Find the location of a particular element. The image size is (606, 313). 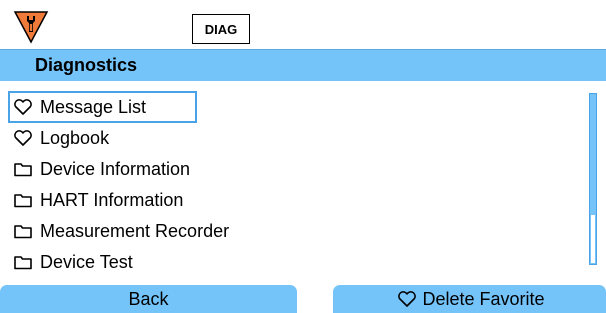

menu-item-device-test: Device Test is located at coordinates (280, 262).